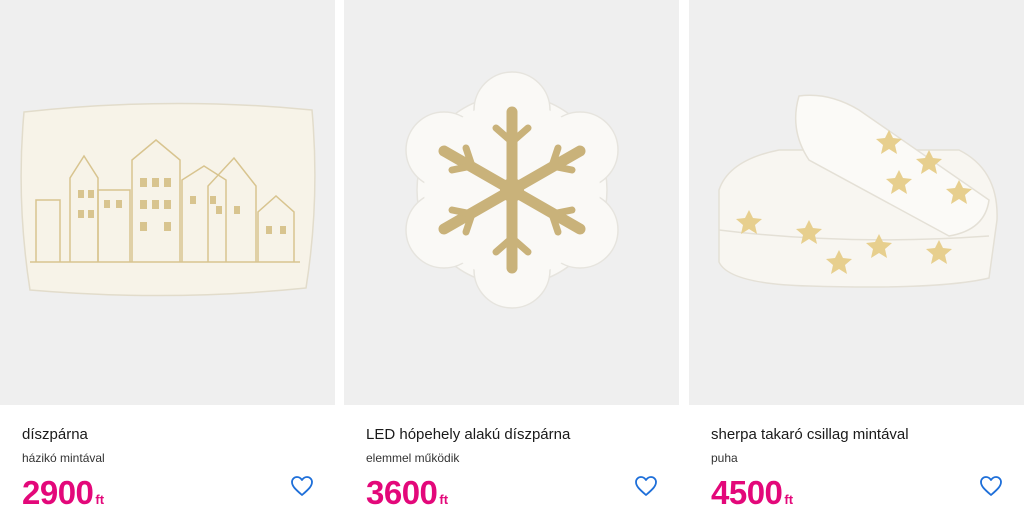  Describe the element at coordinates (724, 458) in the screenshot. I see `product-subtitle: puha` at that location.